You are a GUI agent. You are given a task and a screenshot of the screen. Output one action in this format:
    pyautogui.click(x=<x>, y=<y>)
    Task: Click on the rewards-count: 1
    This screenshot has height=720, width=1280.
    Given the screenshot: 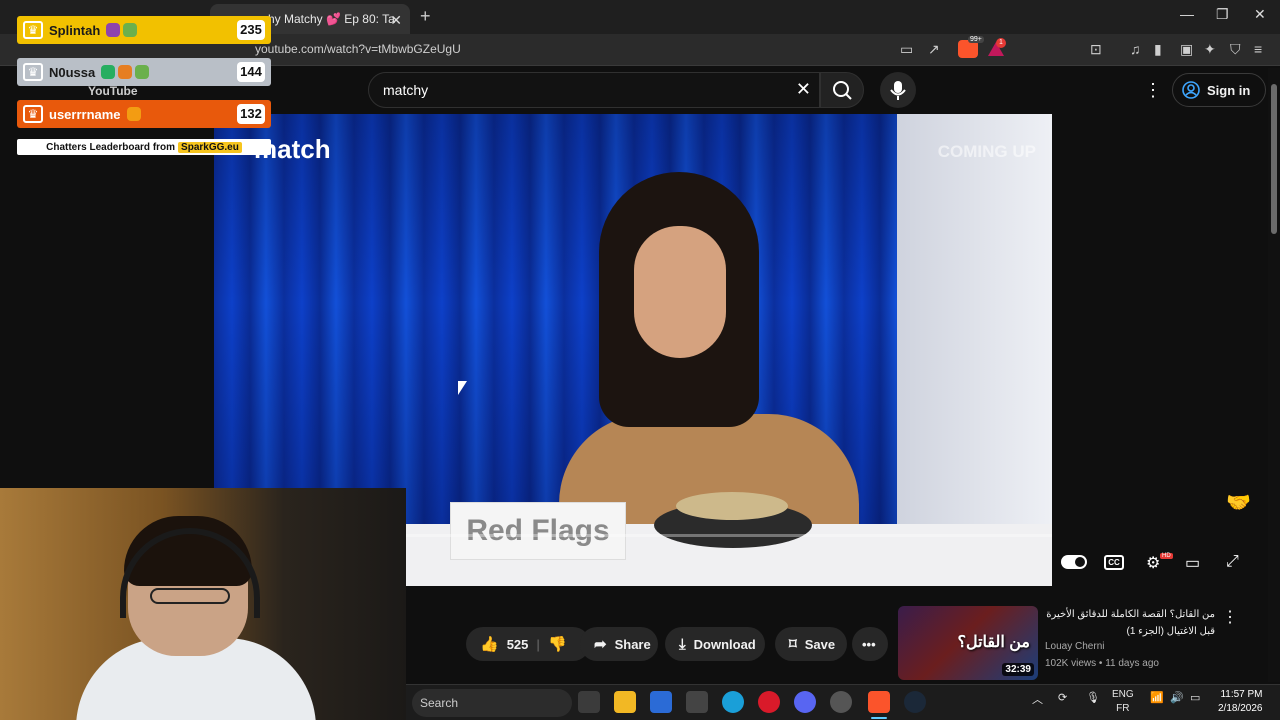 What is the action you would take?
    pyautogui.click(x=1001, y=43)
    